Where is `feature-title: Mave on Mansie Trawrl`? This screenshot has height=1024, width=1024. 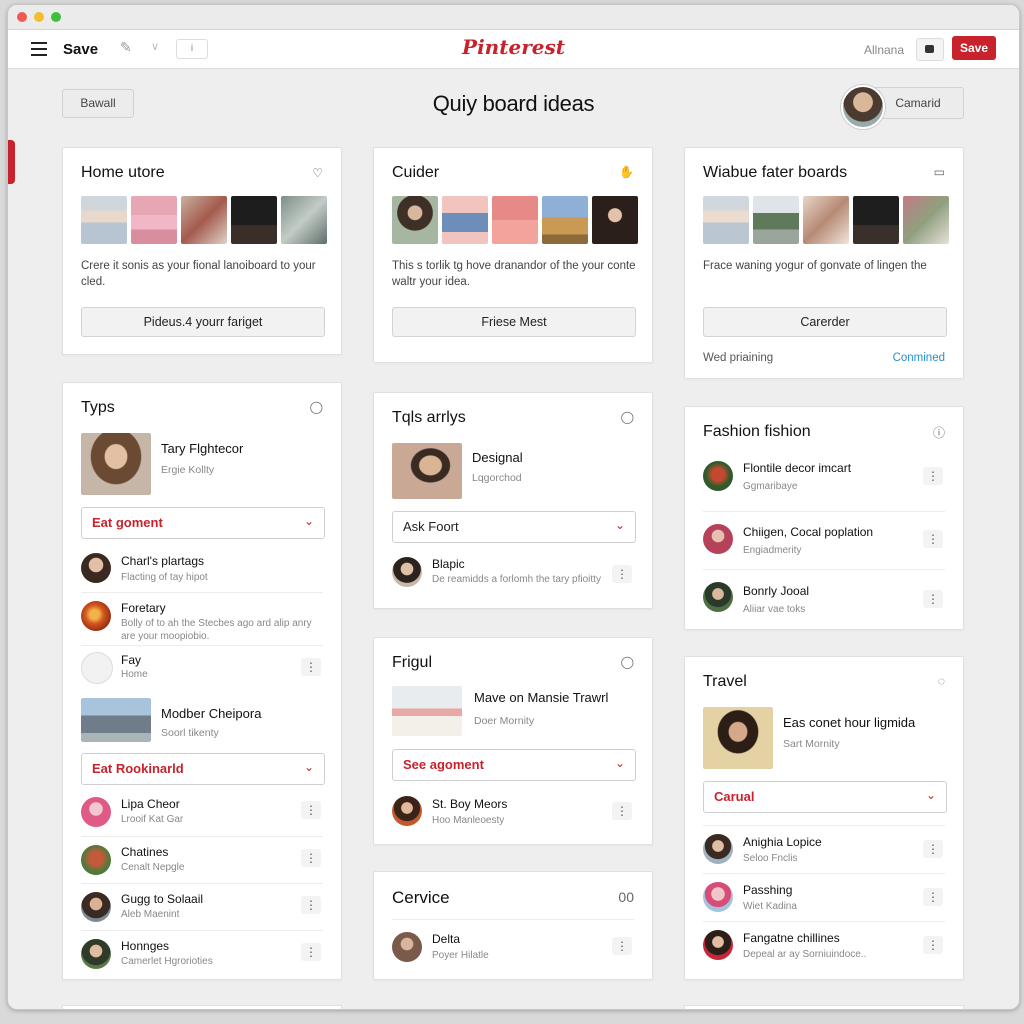
feature-title: Mave on Mansie Trawrl is located at coordinates (541, 697).